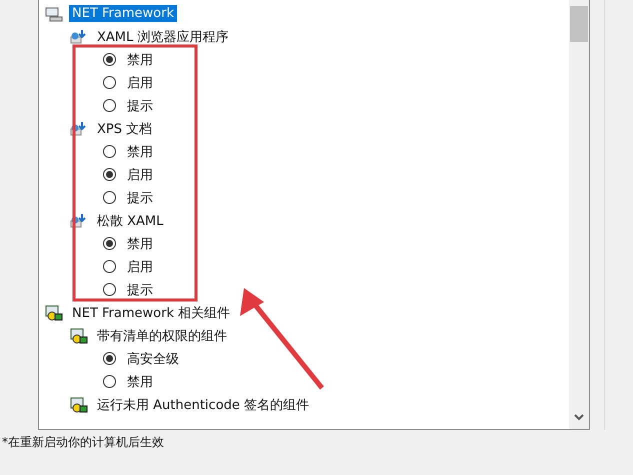 This screenshot has width=633, height=475. What do you see at coordinates (579, 24) in the screenshot?
I see `scrollbar-thumb` at bounding box center [579, 24].